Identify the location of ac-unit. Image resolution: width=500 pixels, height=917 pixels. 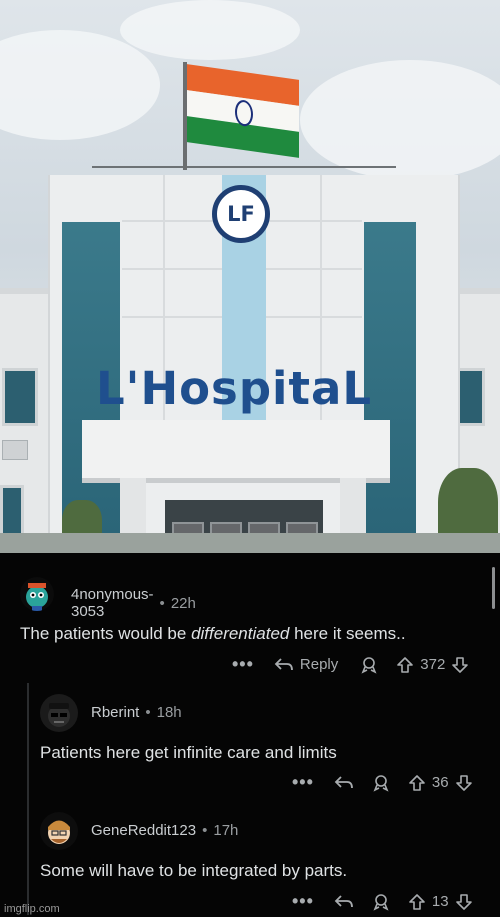
(15, 450).